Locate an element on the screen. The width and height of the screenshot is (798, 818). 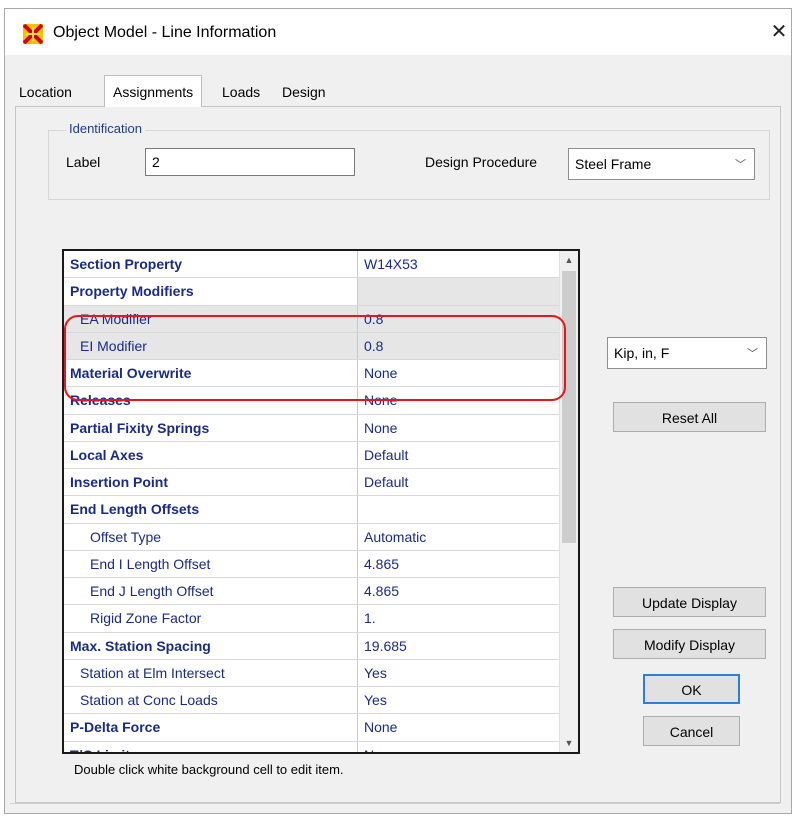
tab-loads: Loads is located at coordinates (241, 92).